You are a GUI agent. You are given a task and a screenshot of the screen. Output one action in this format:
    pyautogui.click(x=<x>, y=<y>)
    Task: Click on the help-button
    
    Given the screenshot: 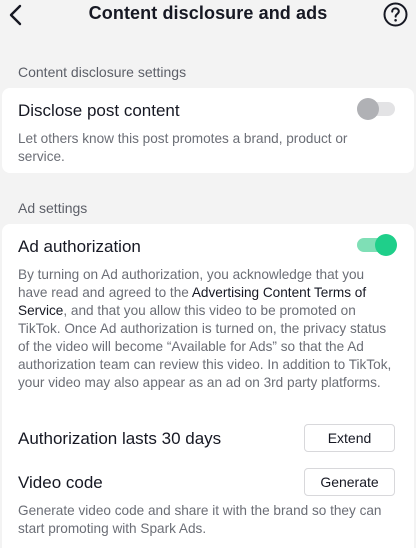 What is the action you would take?
    pyautogui.click(x=395, y=14)
    